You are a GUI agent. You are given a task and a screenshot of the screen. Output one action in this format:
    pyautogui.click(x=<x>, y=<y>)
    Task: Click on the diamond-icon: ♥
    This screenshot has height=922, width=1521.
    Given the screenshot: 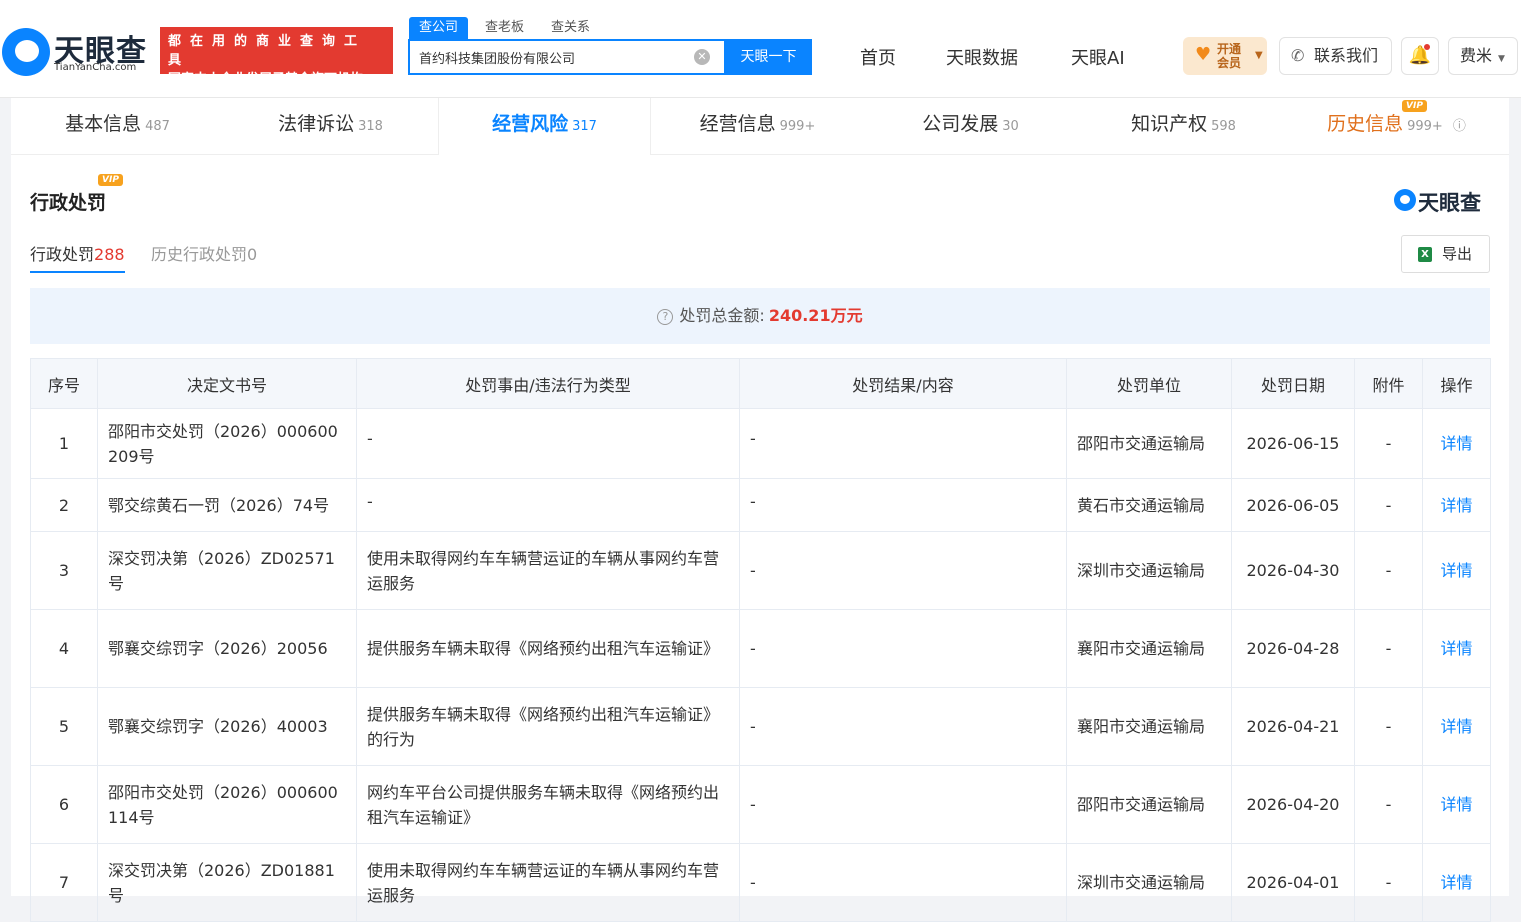 What is the action you would take?
    pyautogui.click(x=1203, y=54)
    